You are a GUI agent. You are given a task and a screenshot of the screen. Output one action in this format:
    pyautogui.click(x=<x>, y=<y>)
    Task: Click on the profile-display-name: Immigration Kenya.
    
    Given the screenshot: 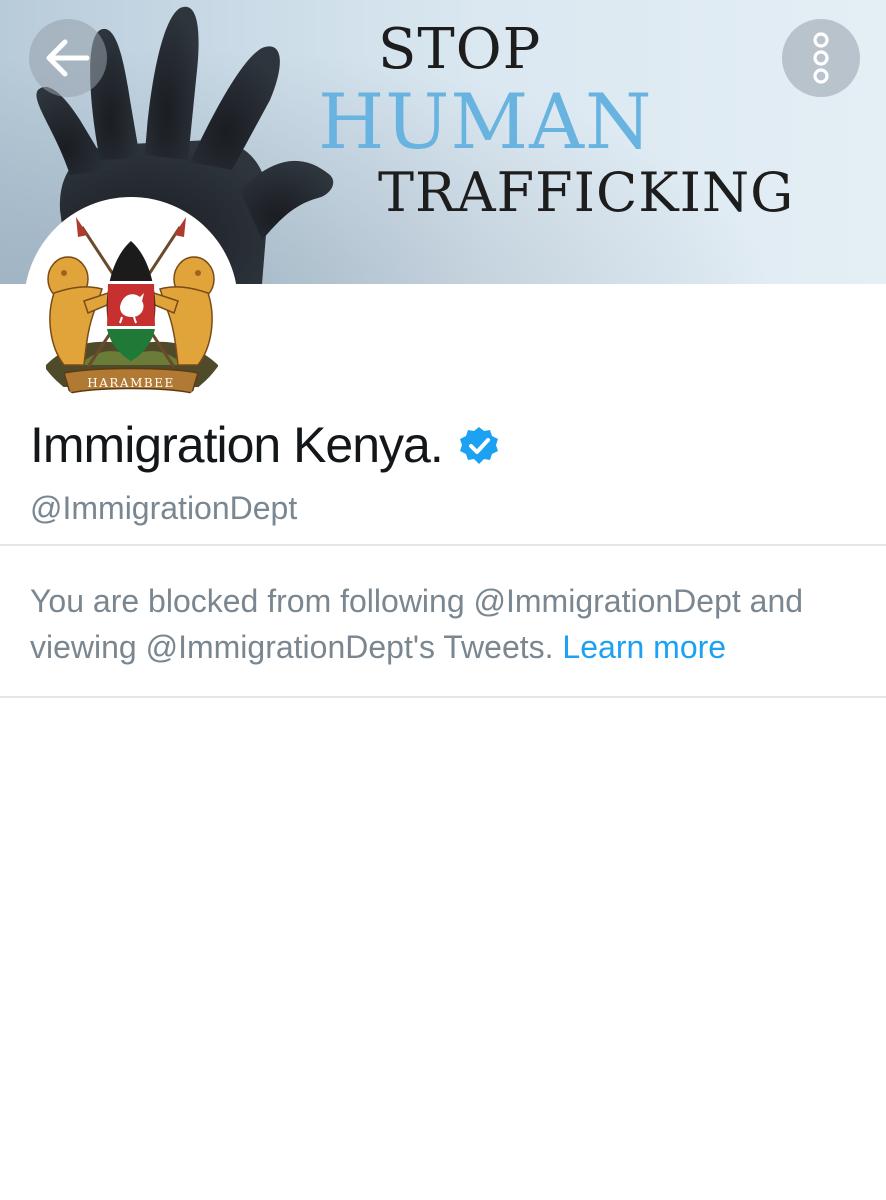 What is the action you would take?
    pyautogui.click(x=237, y=445)
    